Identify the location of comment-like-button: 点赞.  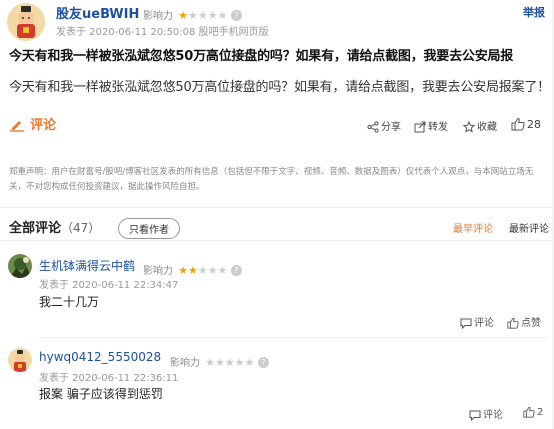
(524, 321).